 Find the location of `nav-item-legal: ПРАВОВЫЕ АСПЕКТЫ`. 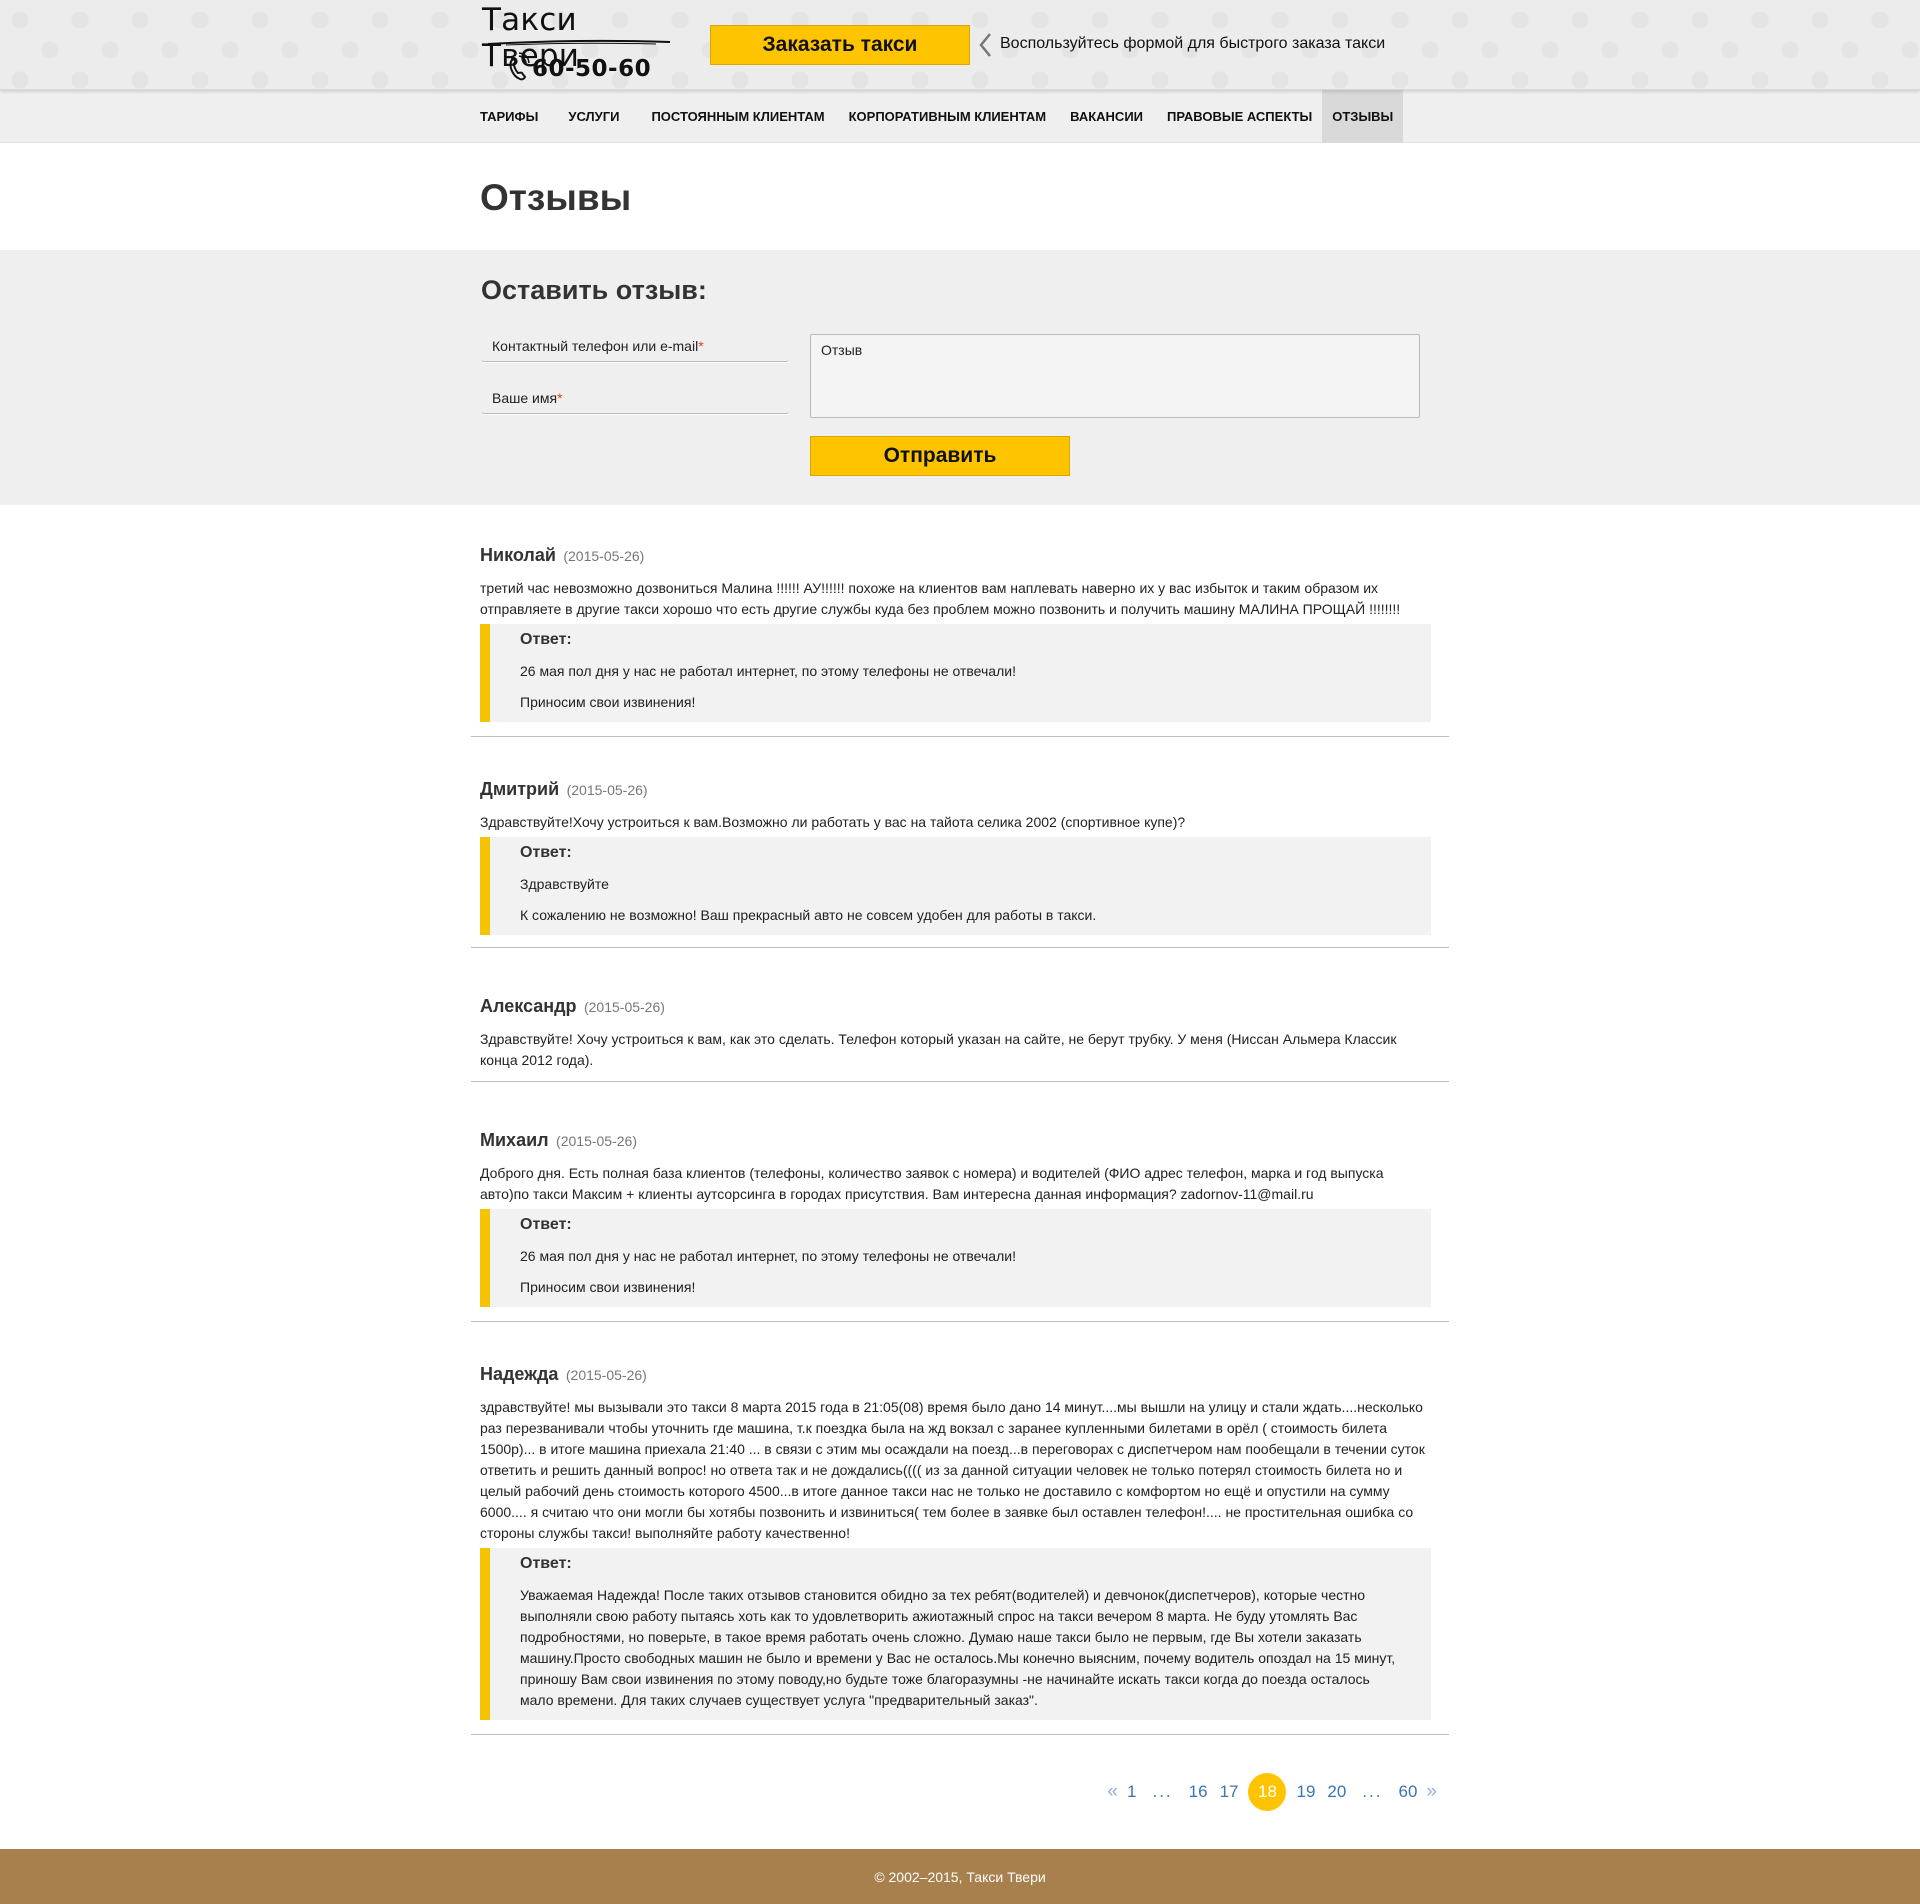

nav-item-legal: ПРАВОВЫЕ АСПЕКТЫ is located at coordinates (1239, 116).